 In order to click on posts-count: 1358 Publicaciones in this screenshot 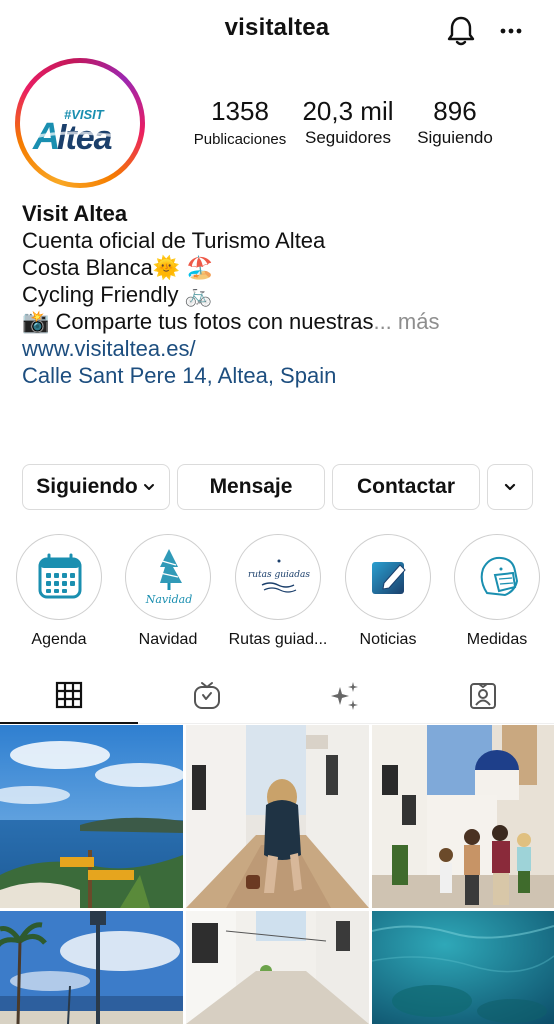, I will do `click(240, 122)`.